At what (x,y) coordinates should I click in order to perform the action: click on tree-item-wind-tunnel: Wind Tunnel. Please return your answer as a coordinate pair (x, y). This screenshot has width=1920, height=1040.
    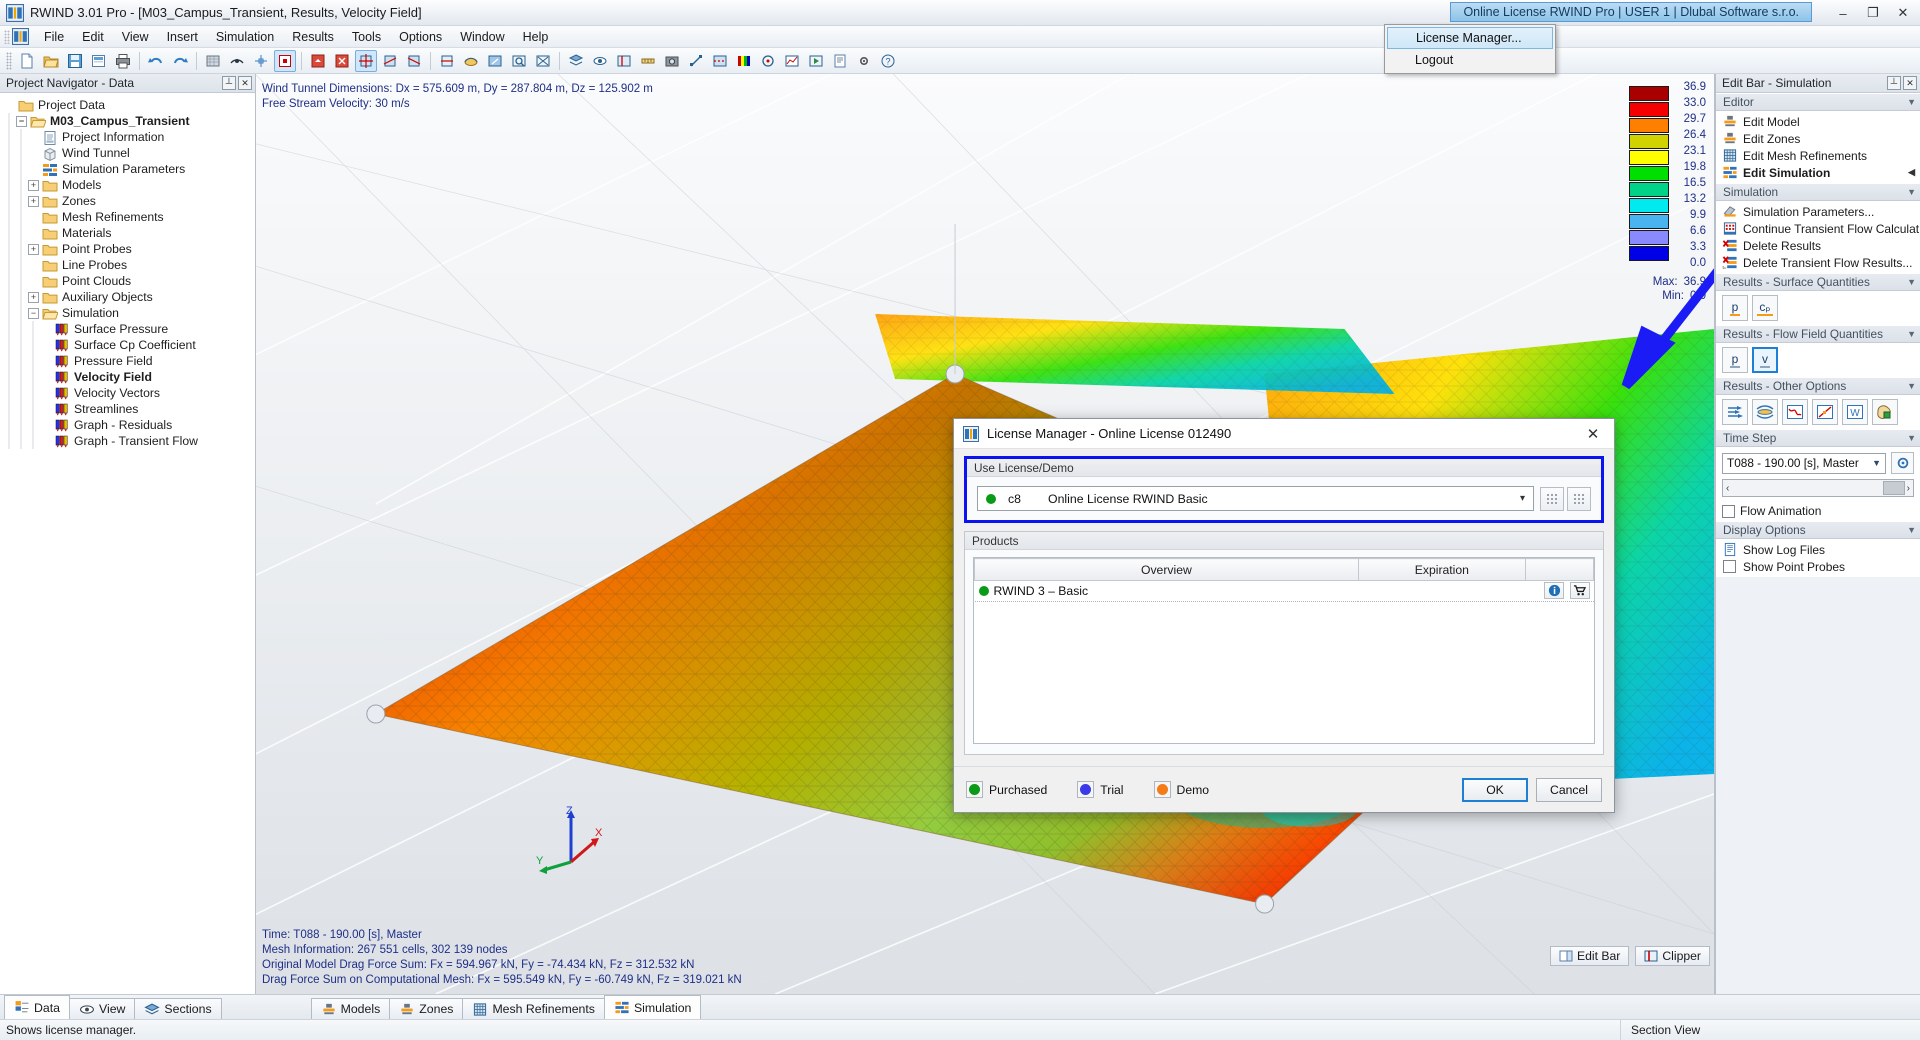
    Looking at the image, I should click on (129, 153).